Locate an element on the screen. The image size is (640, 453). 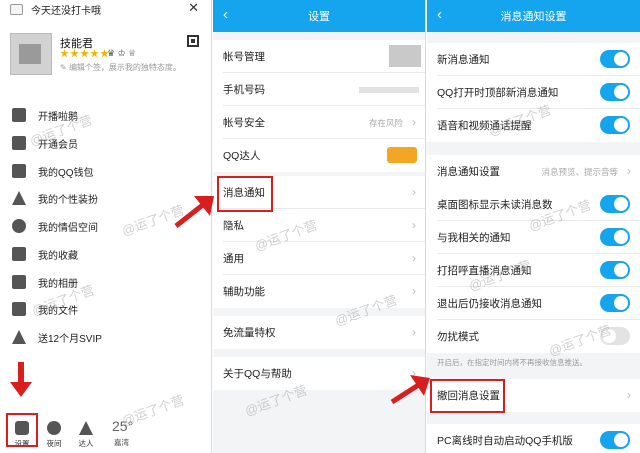
weather-temperature: 25° is located at coordinates (122, 426).